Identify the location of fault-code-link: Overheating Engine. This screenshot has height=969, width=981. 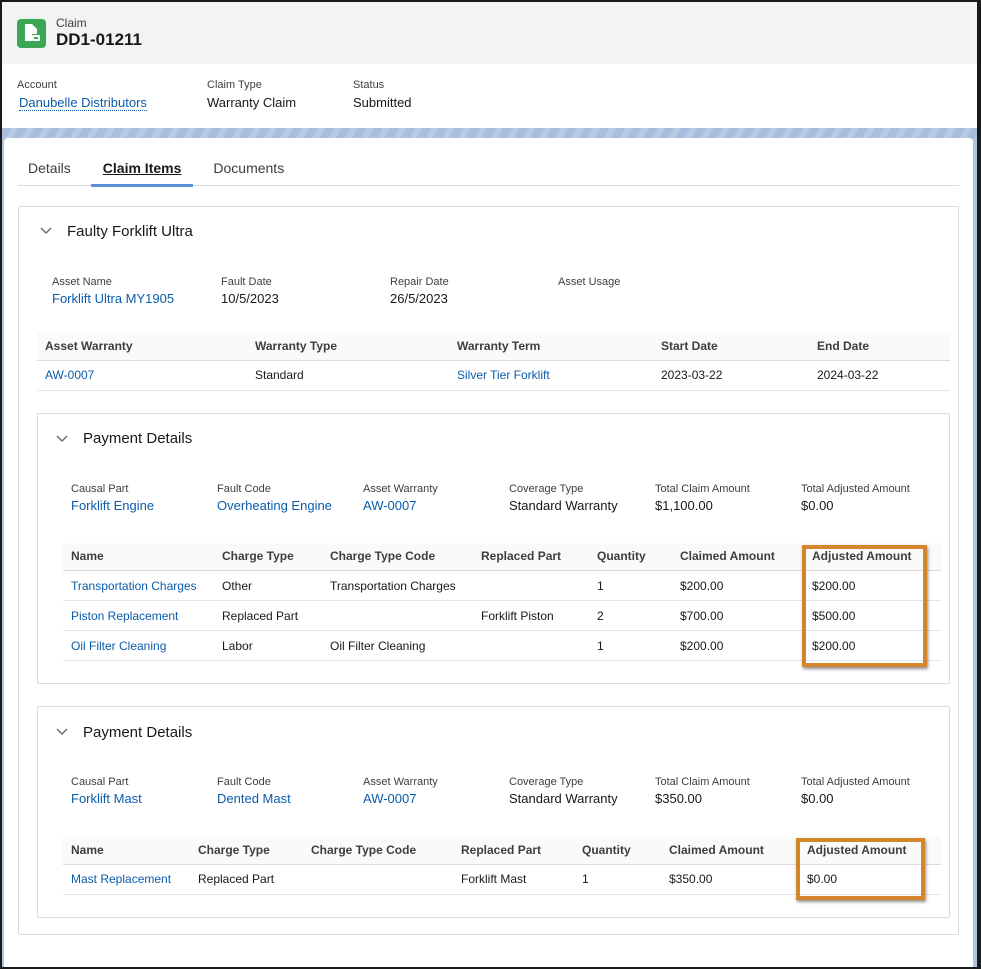
(290, 506).